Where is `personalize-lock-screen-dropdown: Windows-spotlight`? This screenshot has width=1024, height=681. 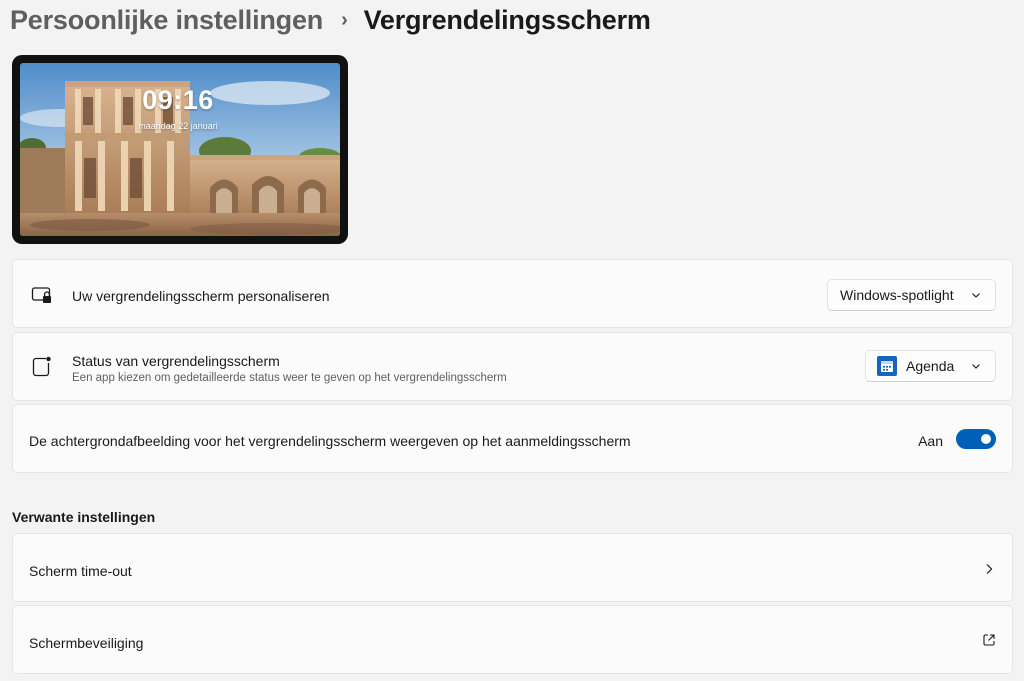
personalize-lock-screen-dropdown: Windows-spotlight is located at coordinates (911, 295).